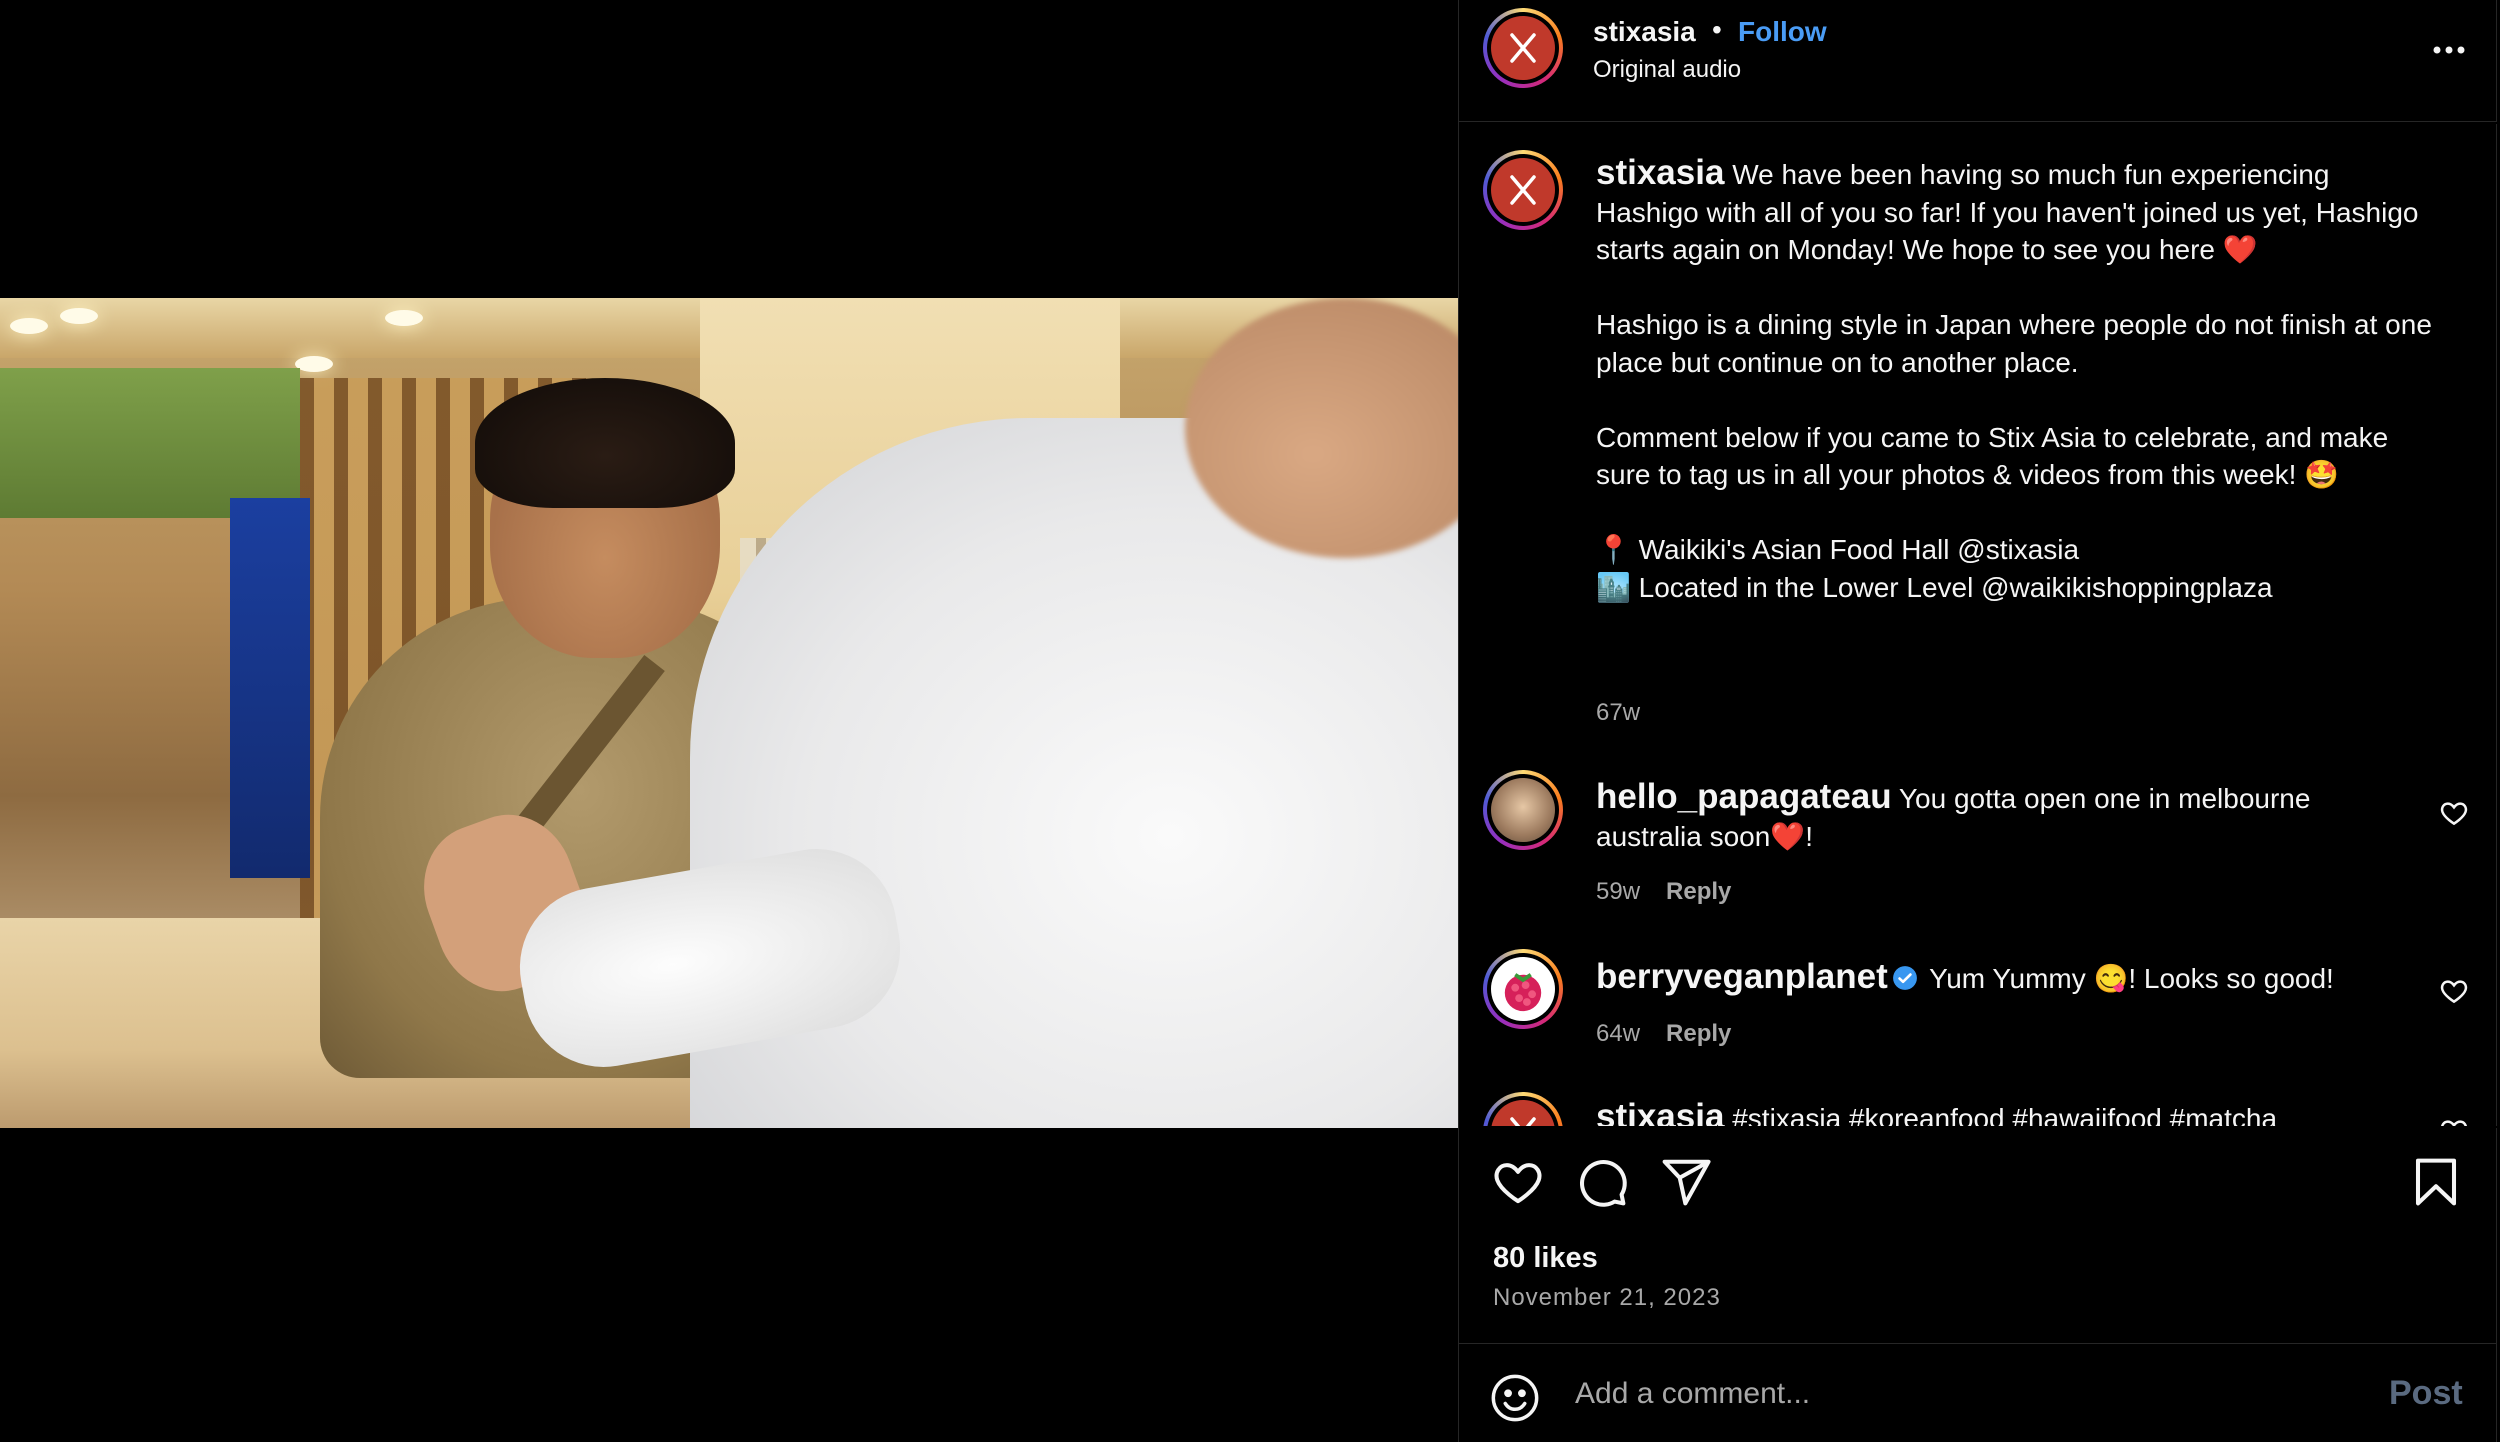 The height and width of the screenshot is (1442, 2500). I want to click on comment-input, so click(1965, 1394).